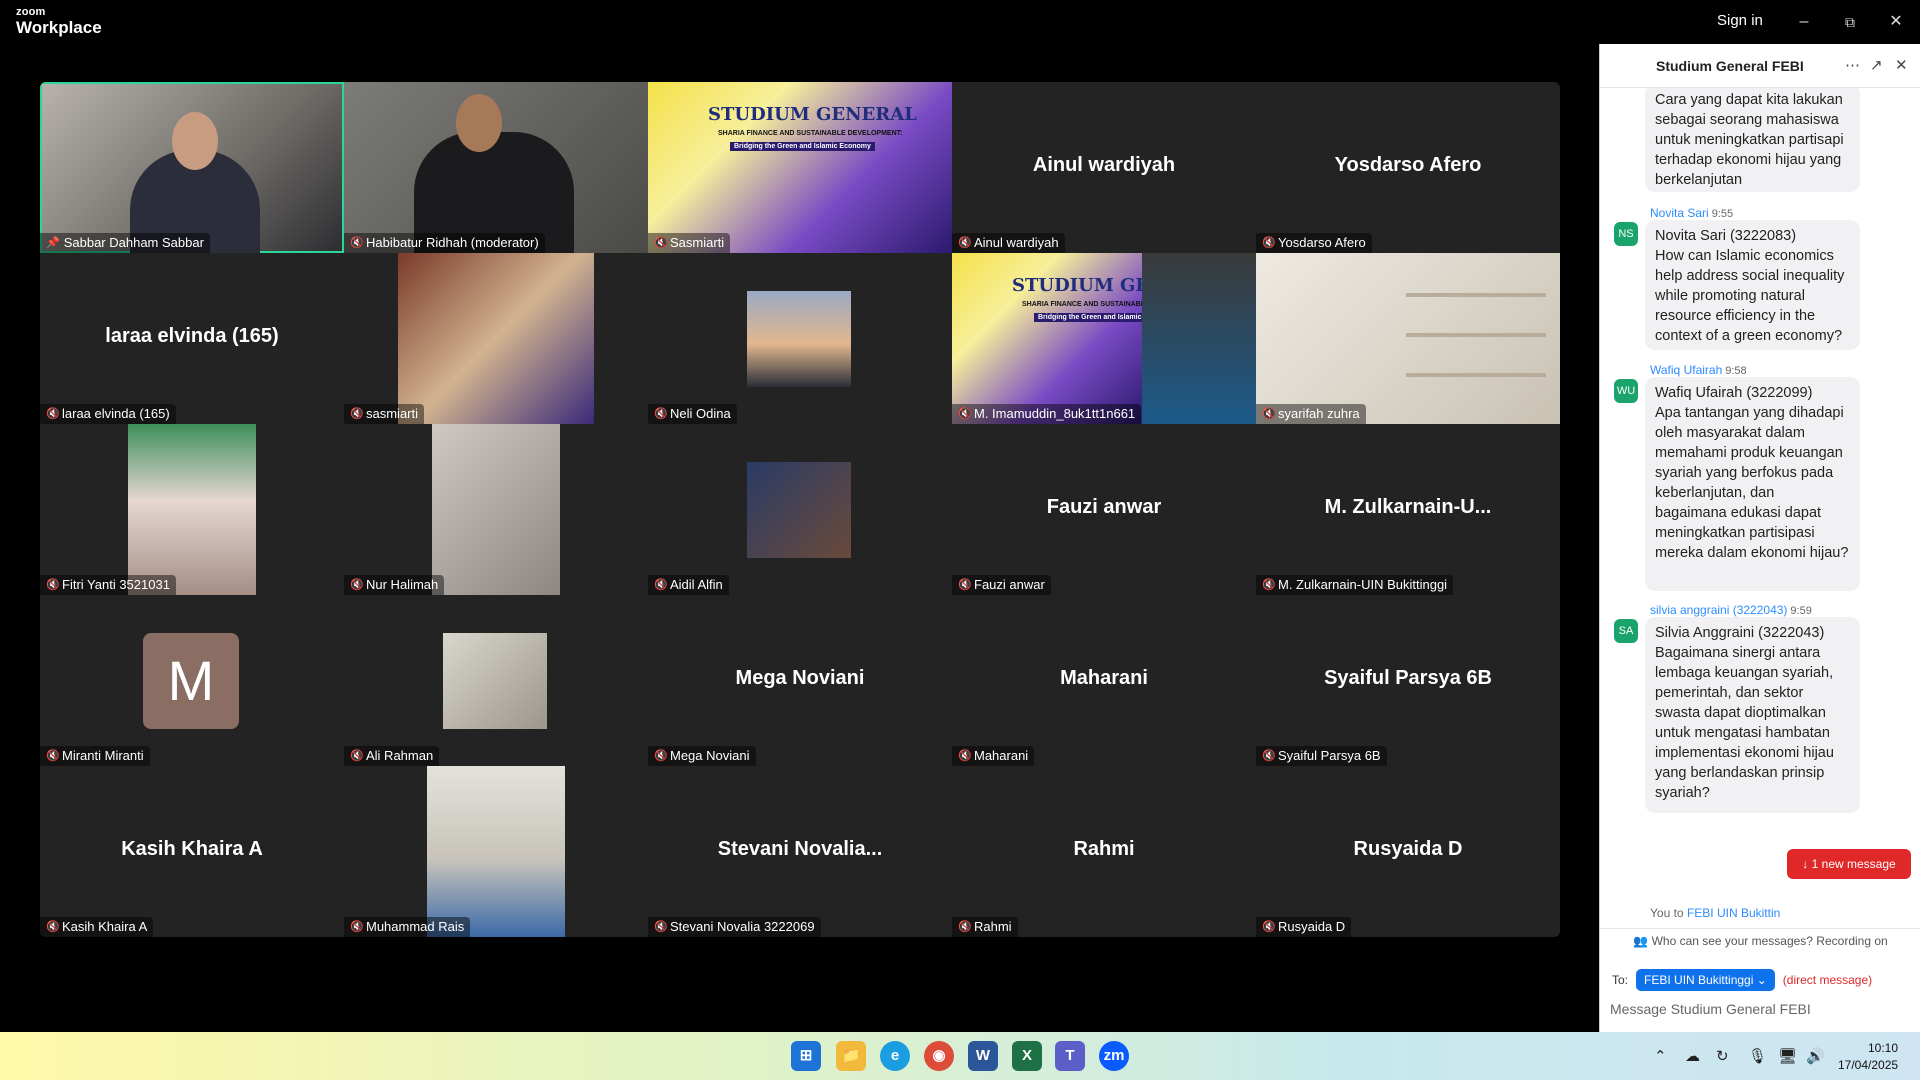 The width and height of the screenshot is (1920, 1080). What do you see at coordinates (812, 114) in the screenshot?
I see `slide-title: STUDIUM GENERAL` at bounding box center [812, 114].